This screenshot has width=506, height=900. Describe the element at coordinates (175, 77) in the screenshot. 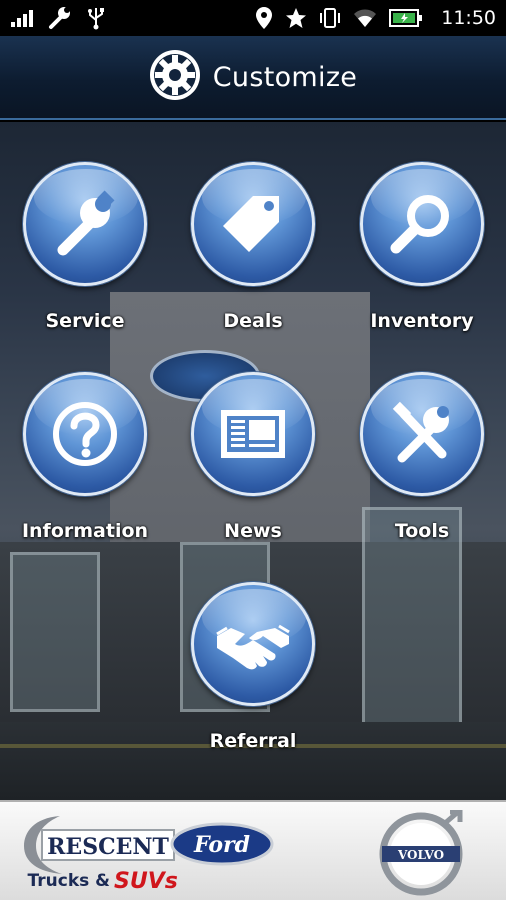

I see `gear-icon` at that location.